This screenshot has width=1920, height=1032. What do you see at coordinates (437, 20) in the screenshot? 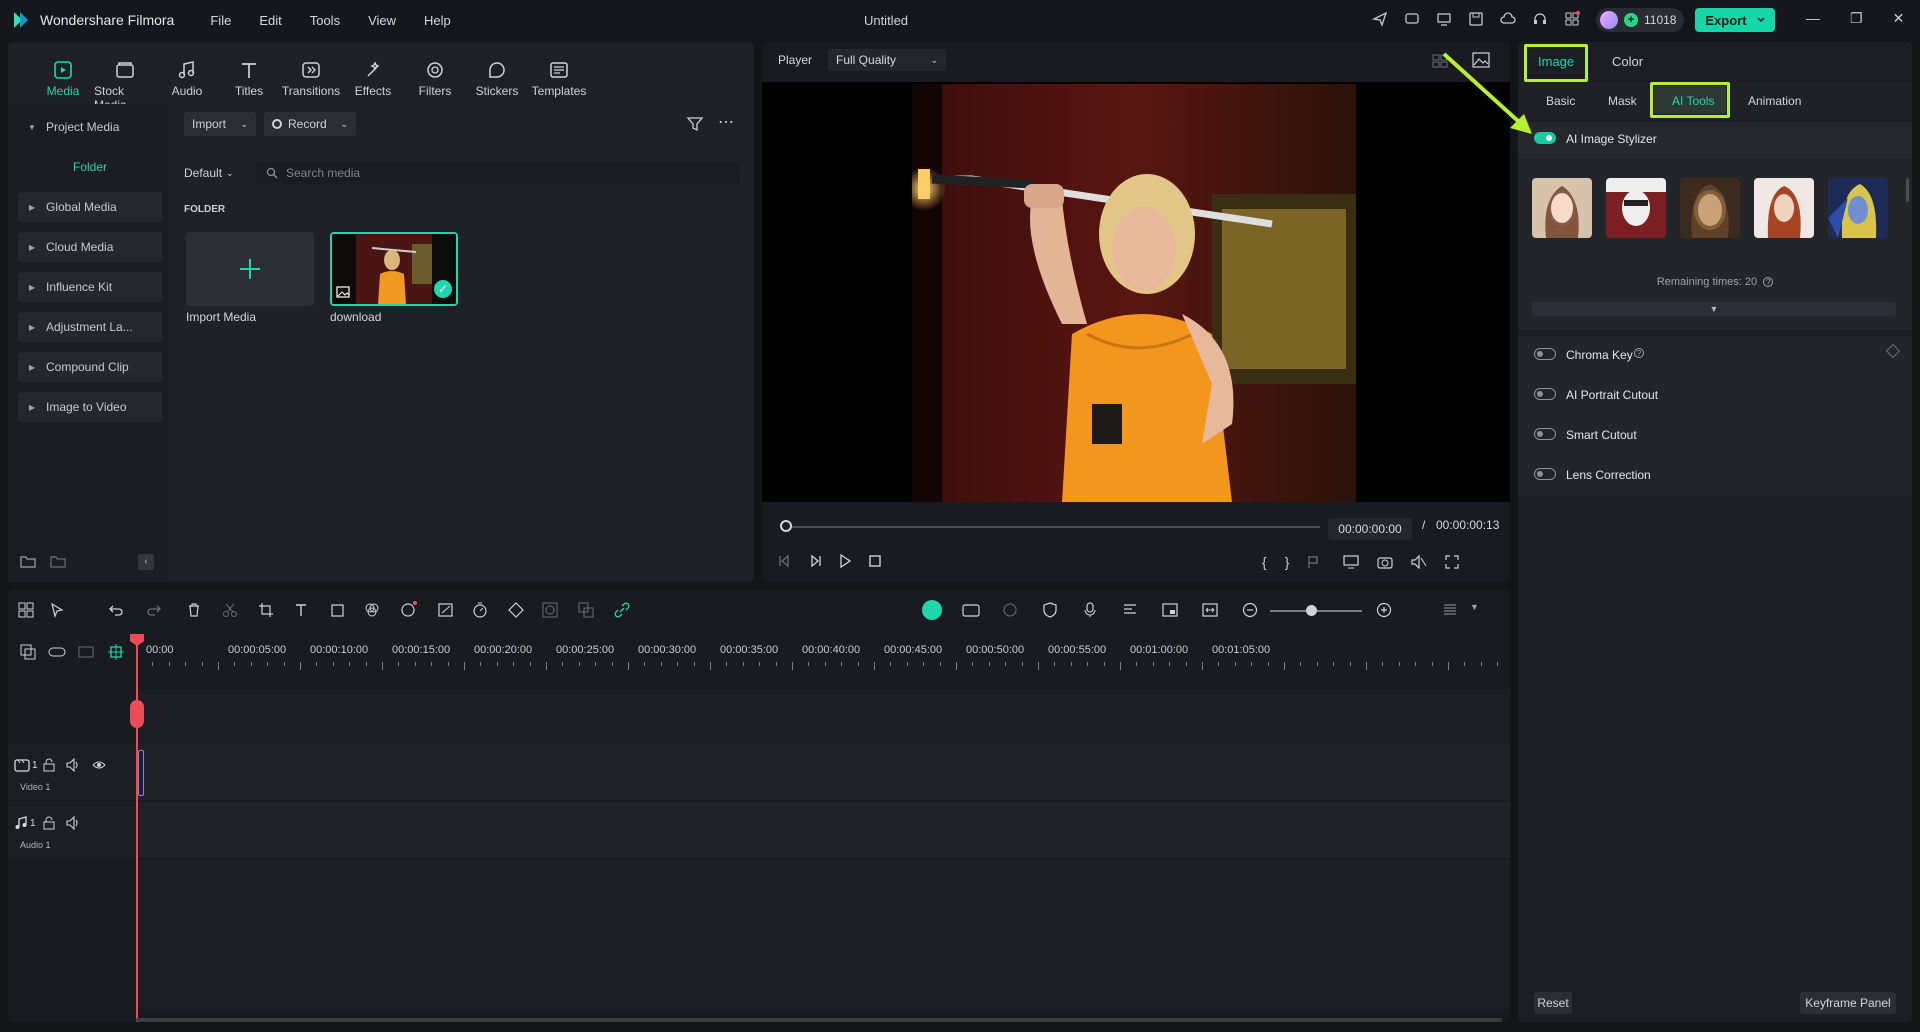
I see `menu-help: Help` at bounding box center [437, 20].